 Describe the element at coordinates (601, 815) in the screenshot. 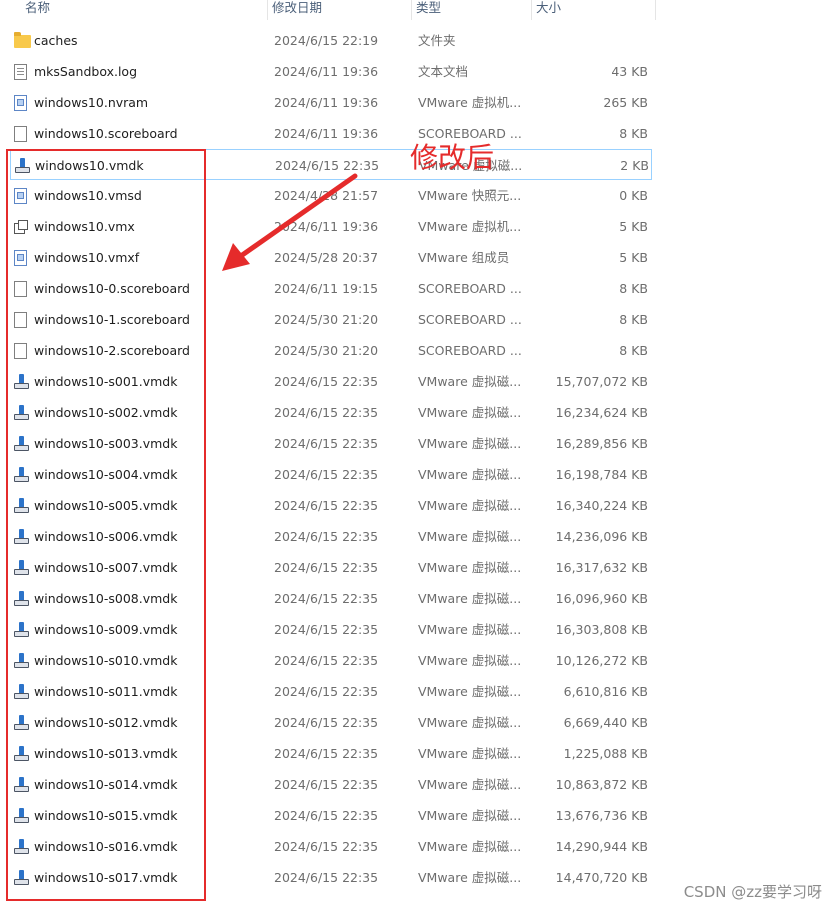

I see `file-size: 13,676,736 KB` at that location.